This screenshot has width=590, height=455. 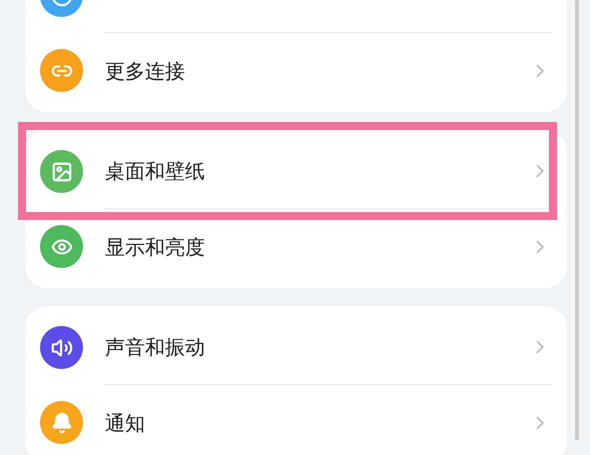 I want to click on item-label: 桌面和壁纸, so click(x=155, y=171).